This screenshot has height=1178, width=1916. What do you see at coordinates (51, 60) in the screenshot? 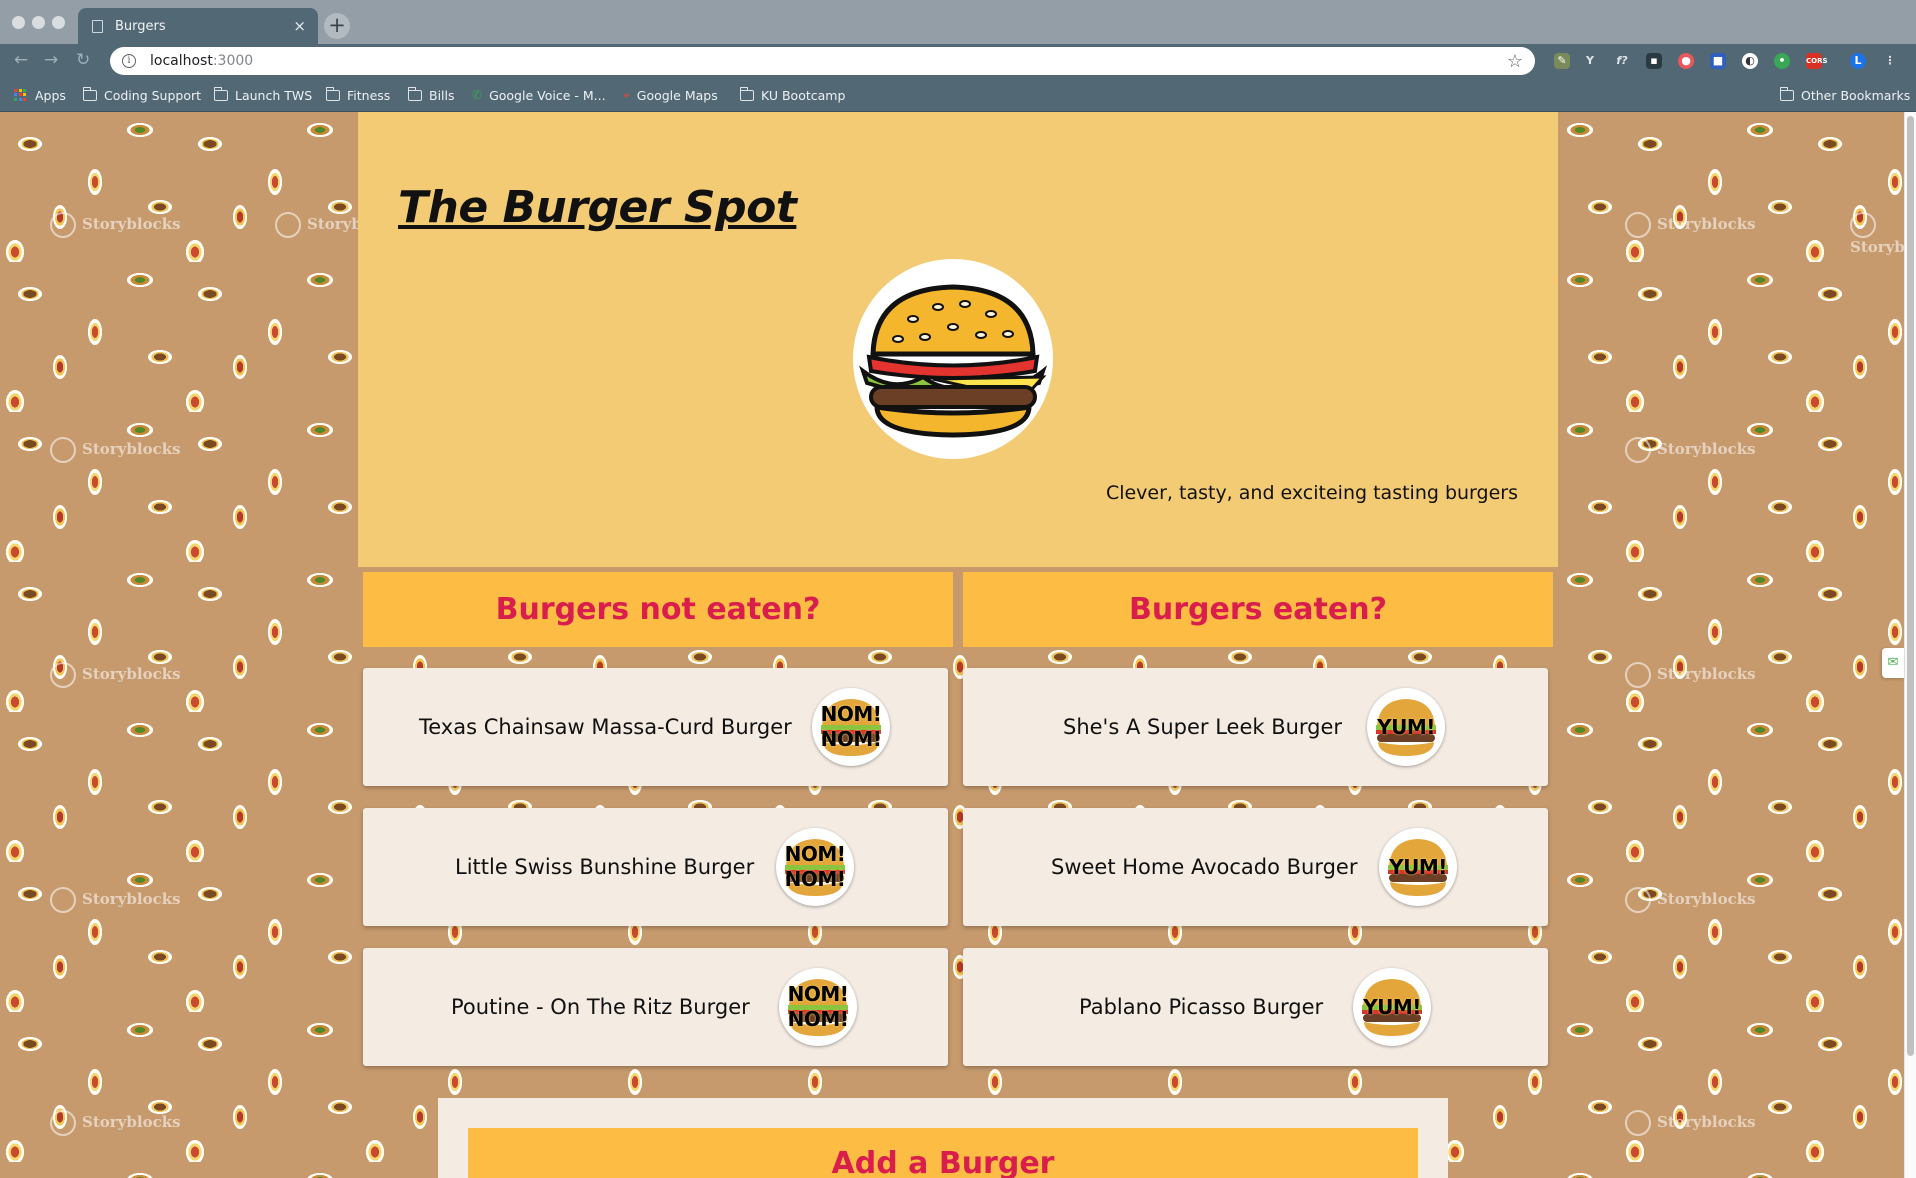
I see `forward-arrow-icon: →` at bounding box center [51, 60].